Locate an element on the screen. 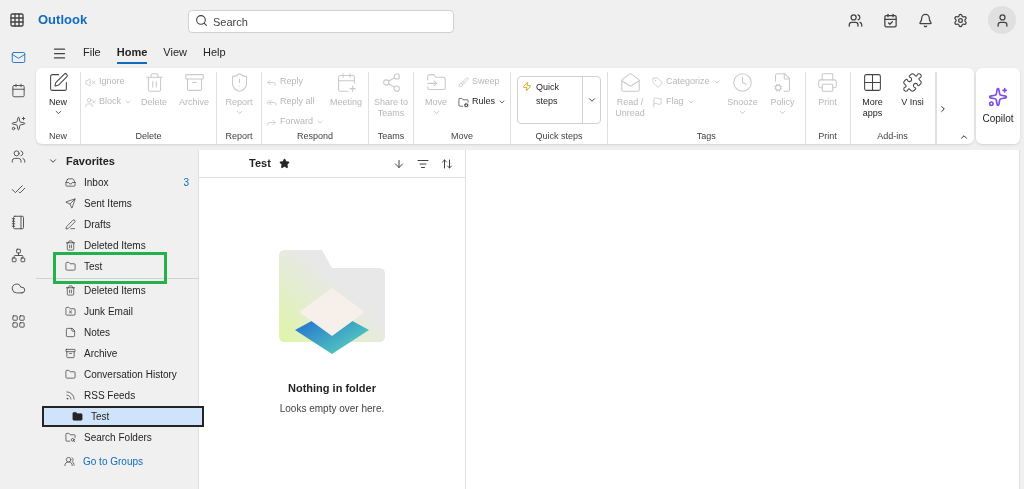 This screenshot has height=489, width=1024. quick-steps-gallery: Quick steps is located at coordinates (559, 100).